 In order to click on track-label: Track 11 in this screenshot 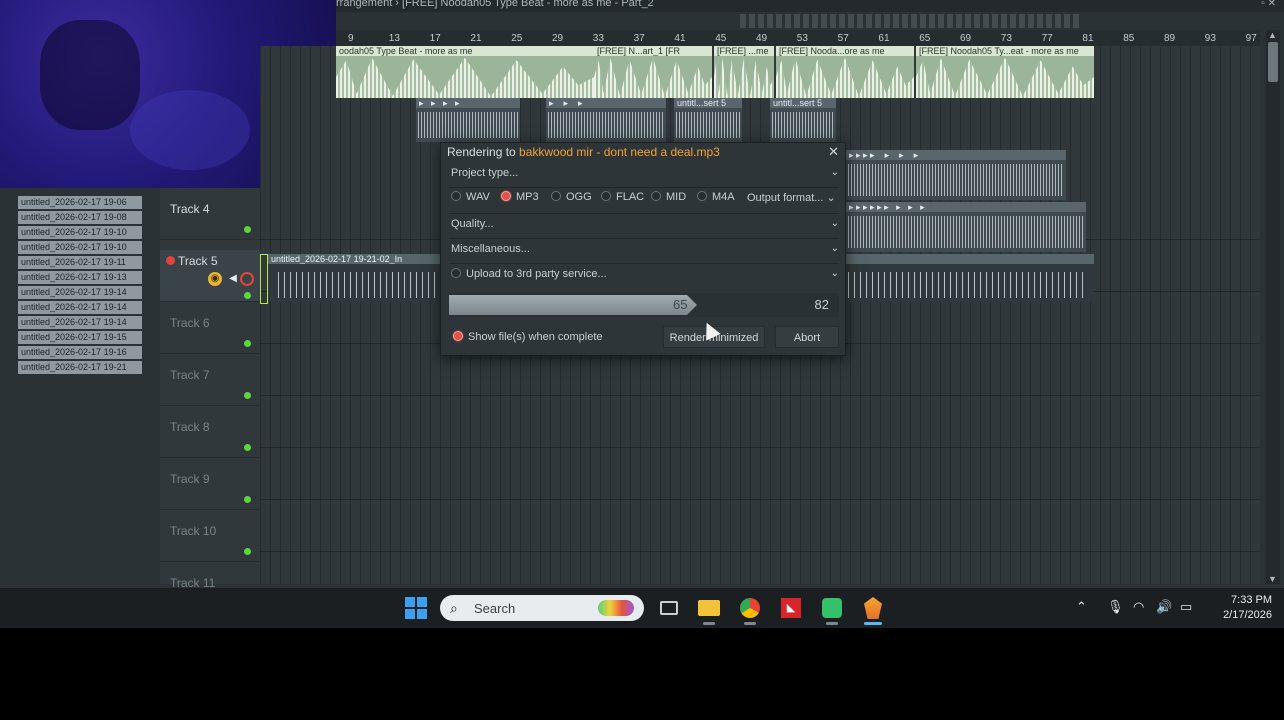, I will do `click(193, 582)`.